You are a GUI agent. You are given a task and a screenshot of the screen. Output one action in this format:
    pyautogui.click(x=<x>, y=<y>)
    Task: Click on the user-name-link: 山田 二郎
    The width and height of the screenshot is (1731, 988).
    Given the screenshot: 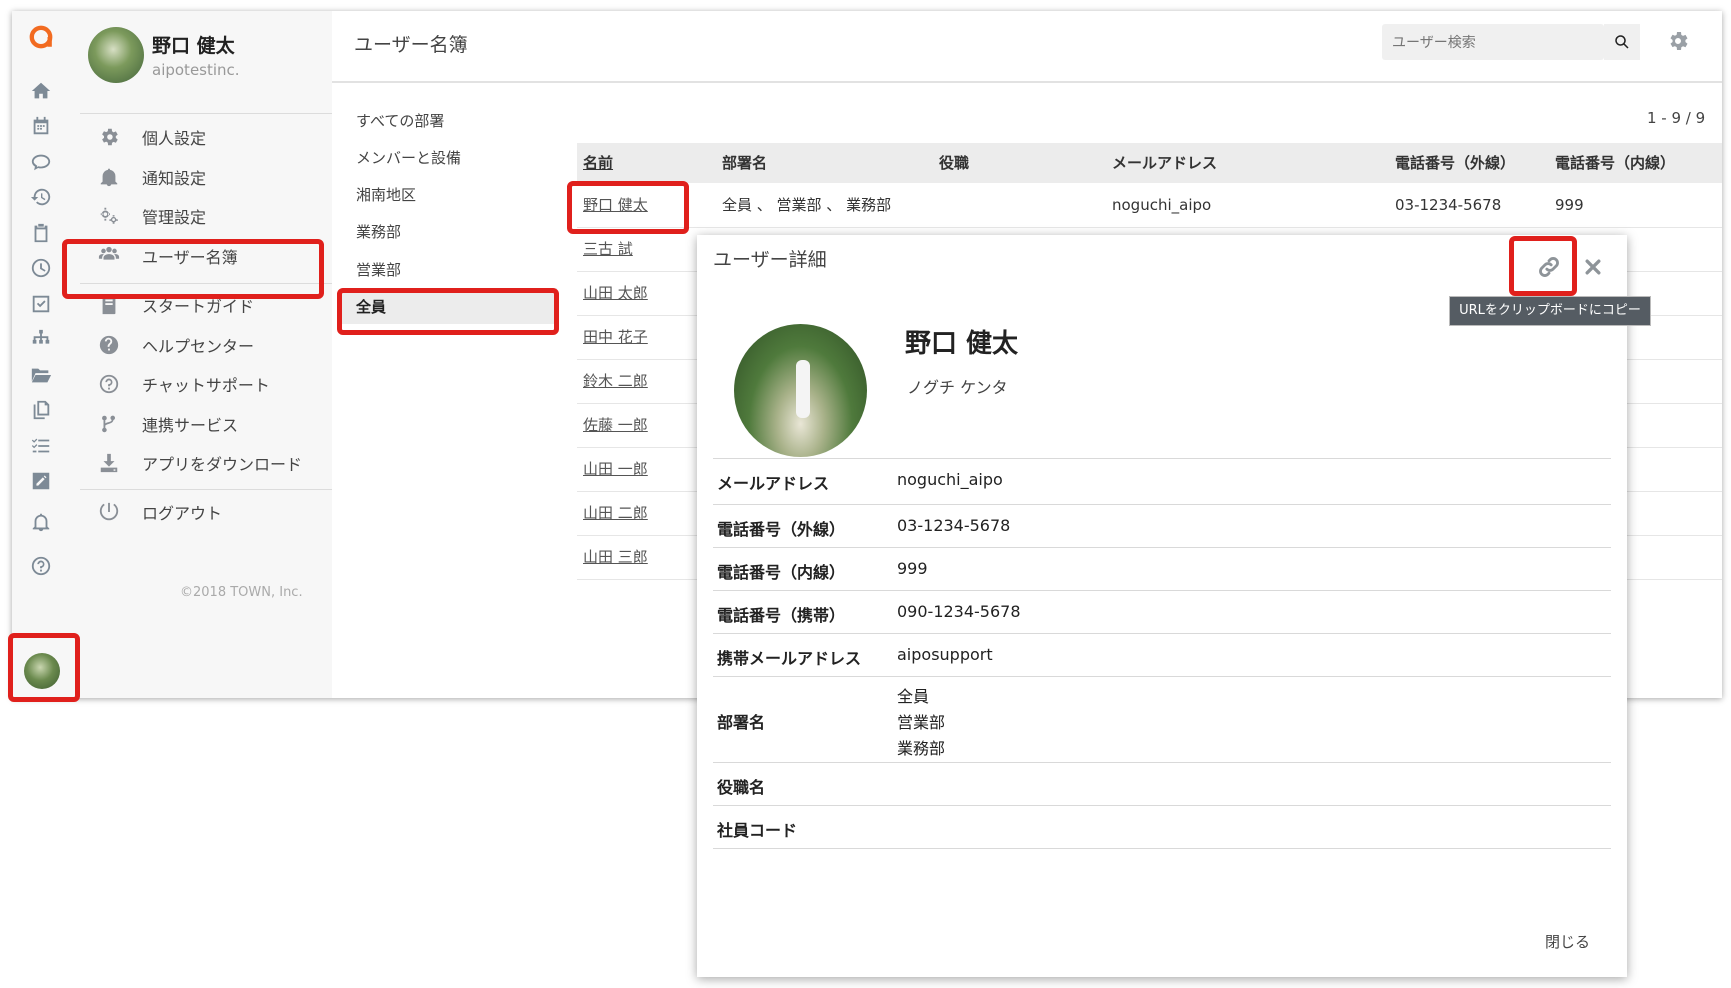 What is the action you would take?
    pyautogui.click(x=615, y=513)
    